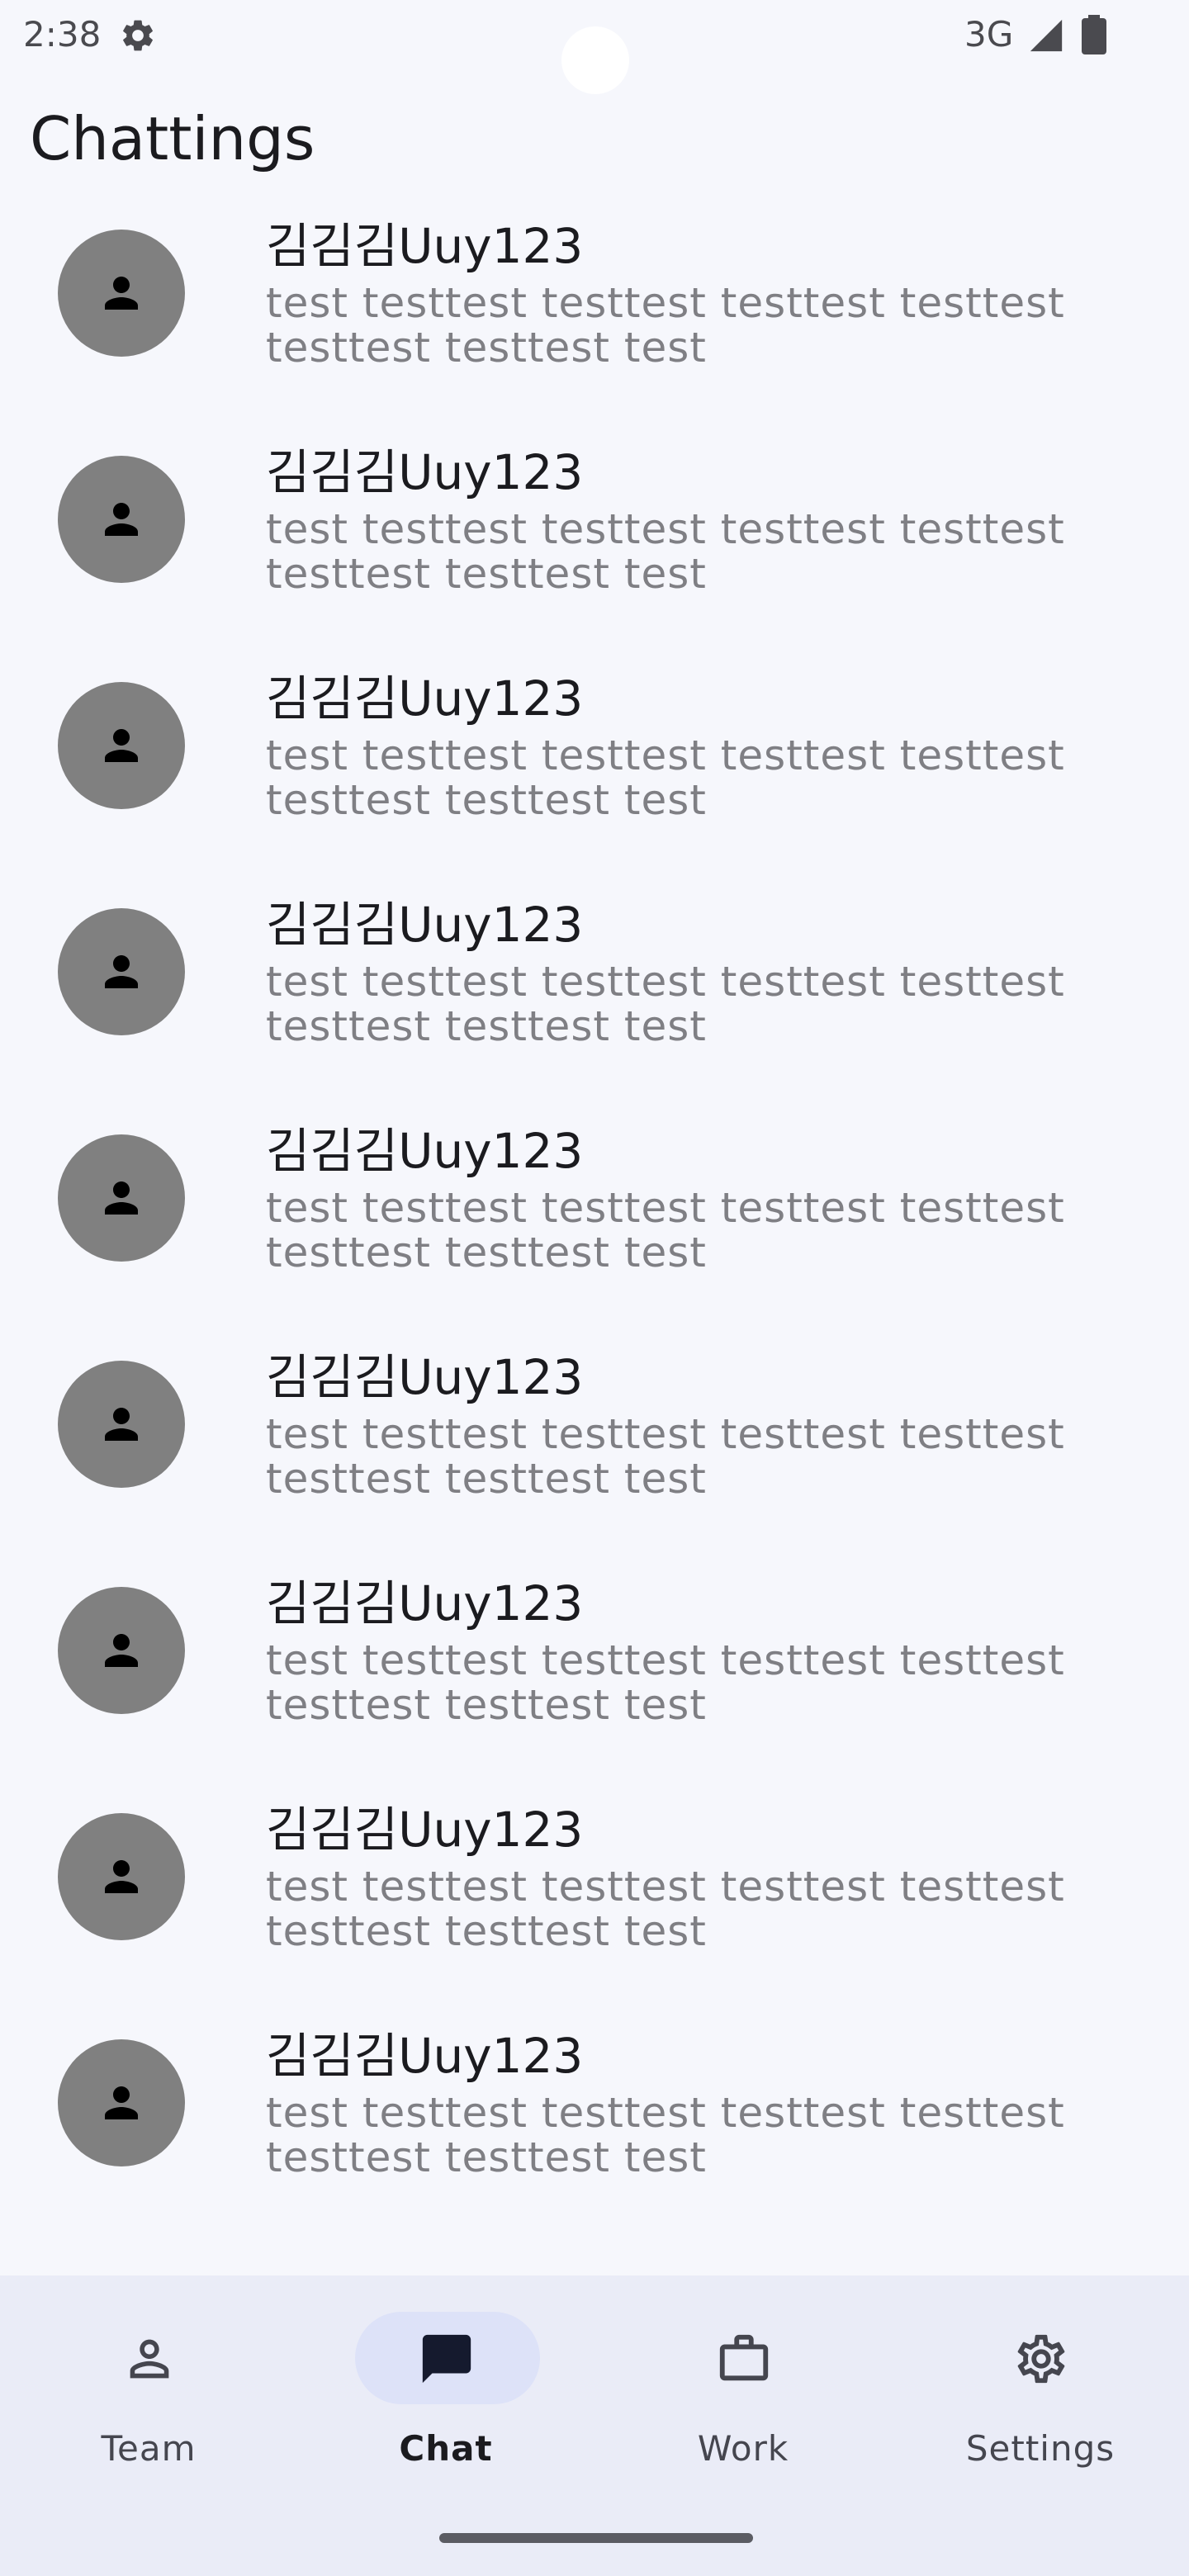  What do you see at coordinates (149, 2448) in the screenshot?
I see `nav-label-team: Team` at bounding box center [149, 2448].